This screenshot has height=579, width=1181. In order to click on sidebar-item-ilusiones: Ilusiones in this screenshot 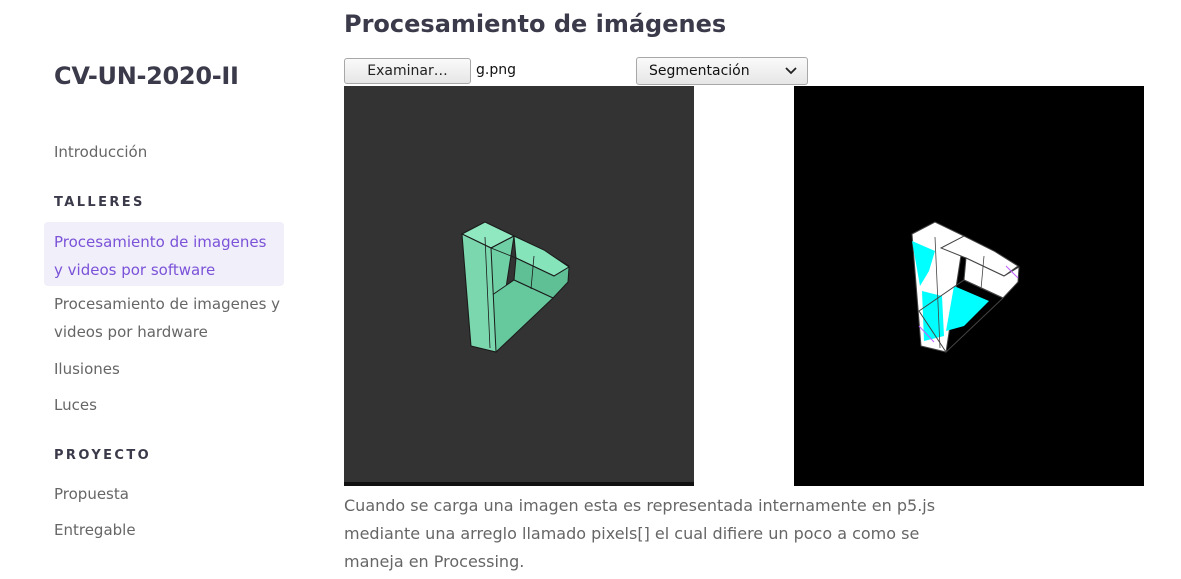, I will do `click(87, 369)`.